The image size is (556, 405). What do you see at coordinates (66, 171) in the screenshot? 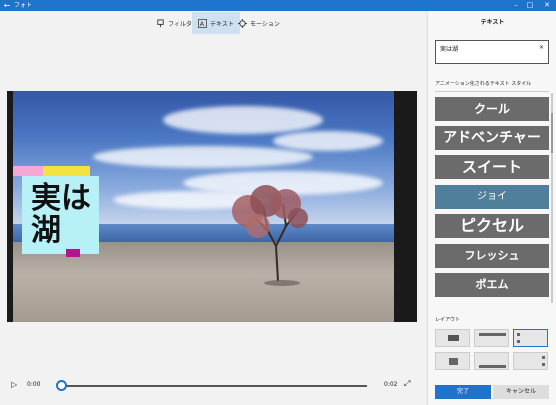
I see `decor-yellow-bar` at bounding box center [66, 171].